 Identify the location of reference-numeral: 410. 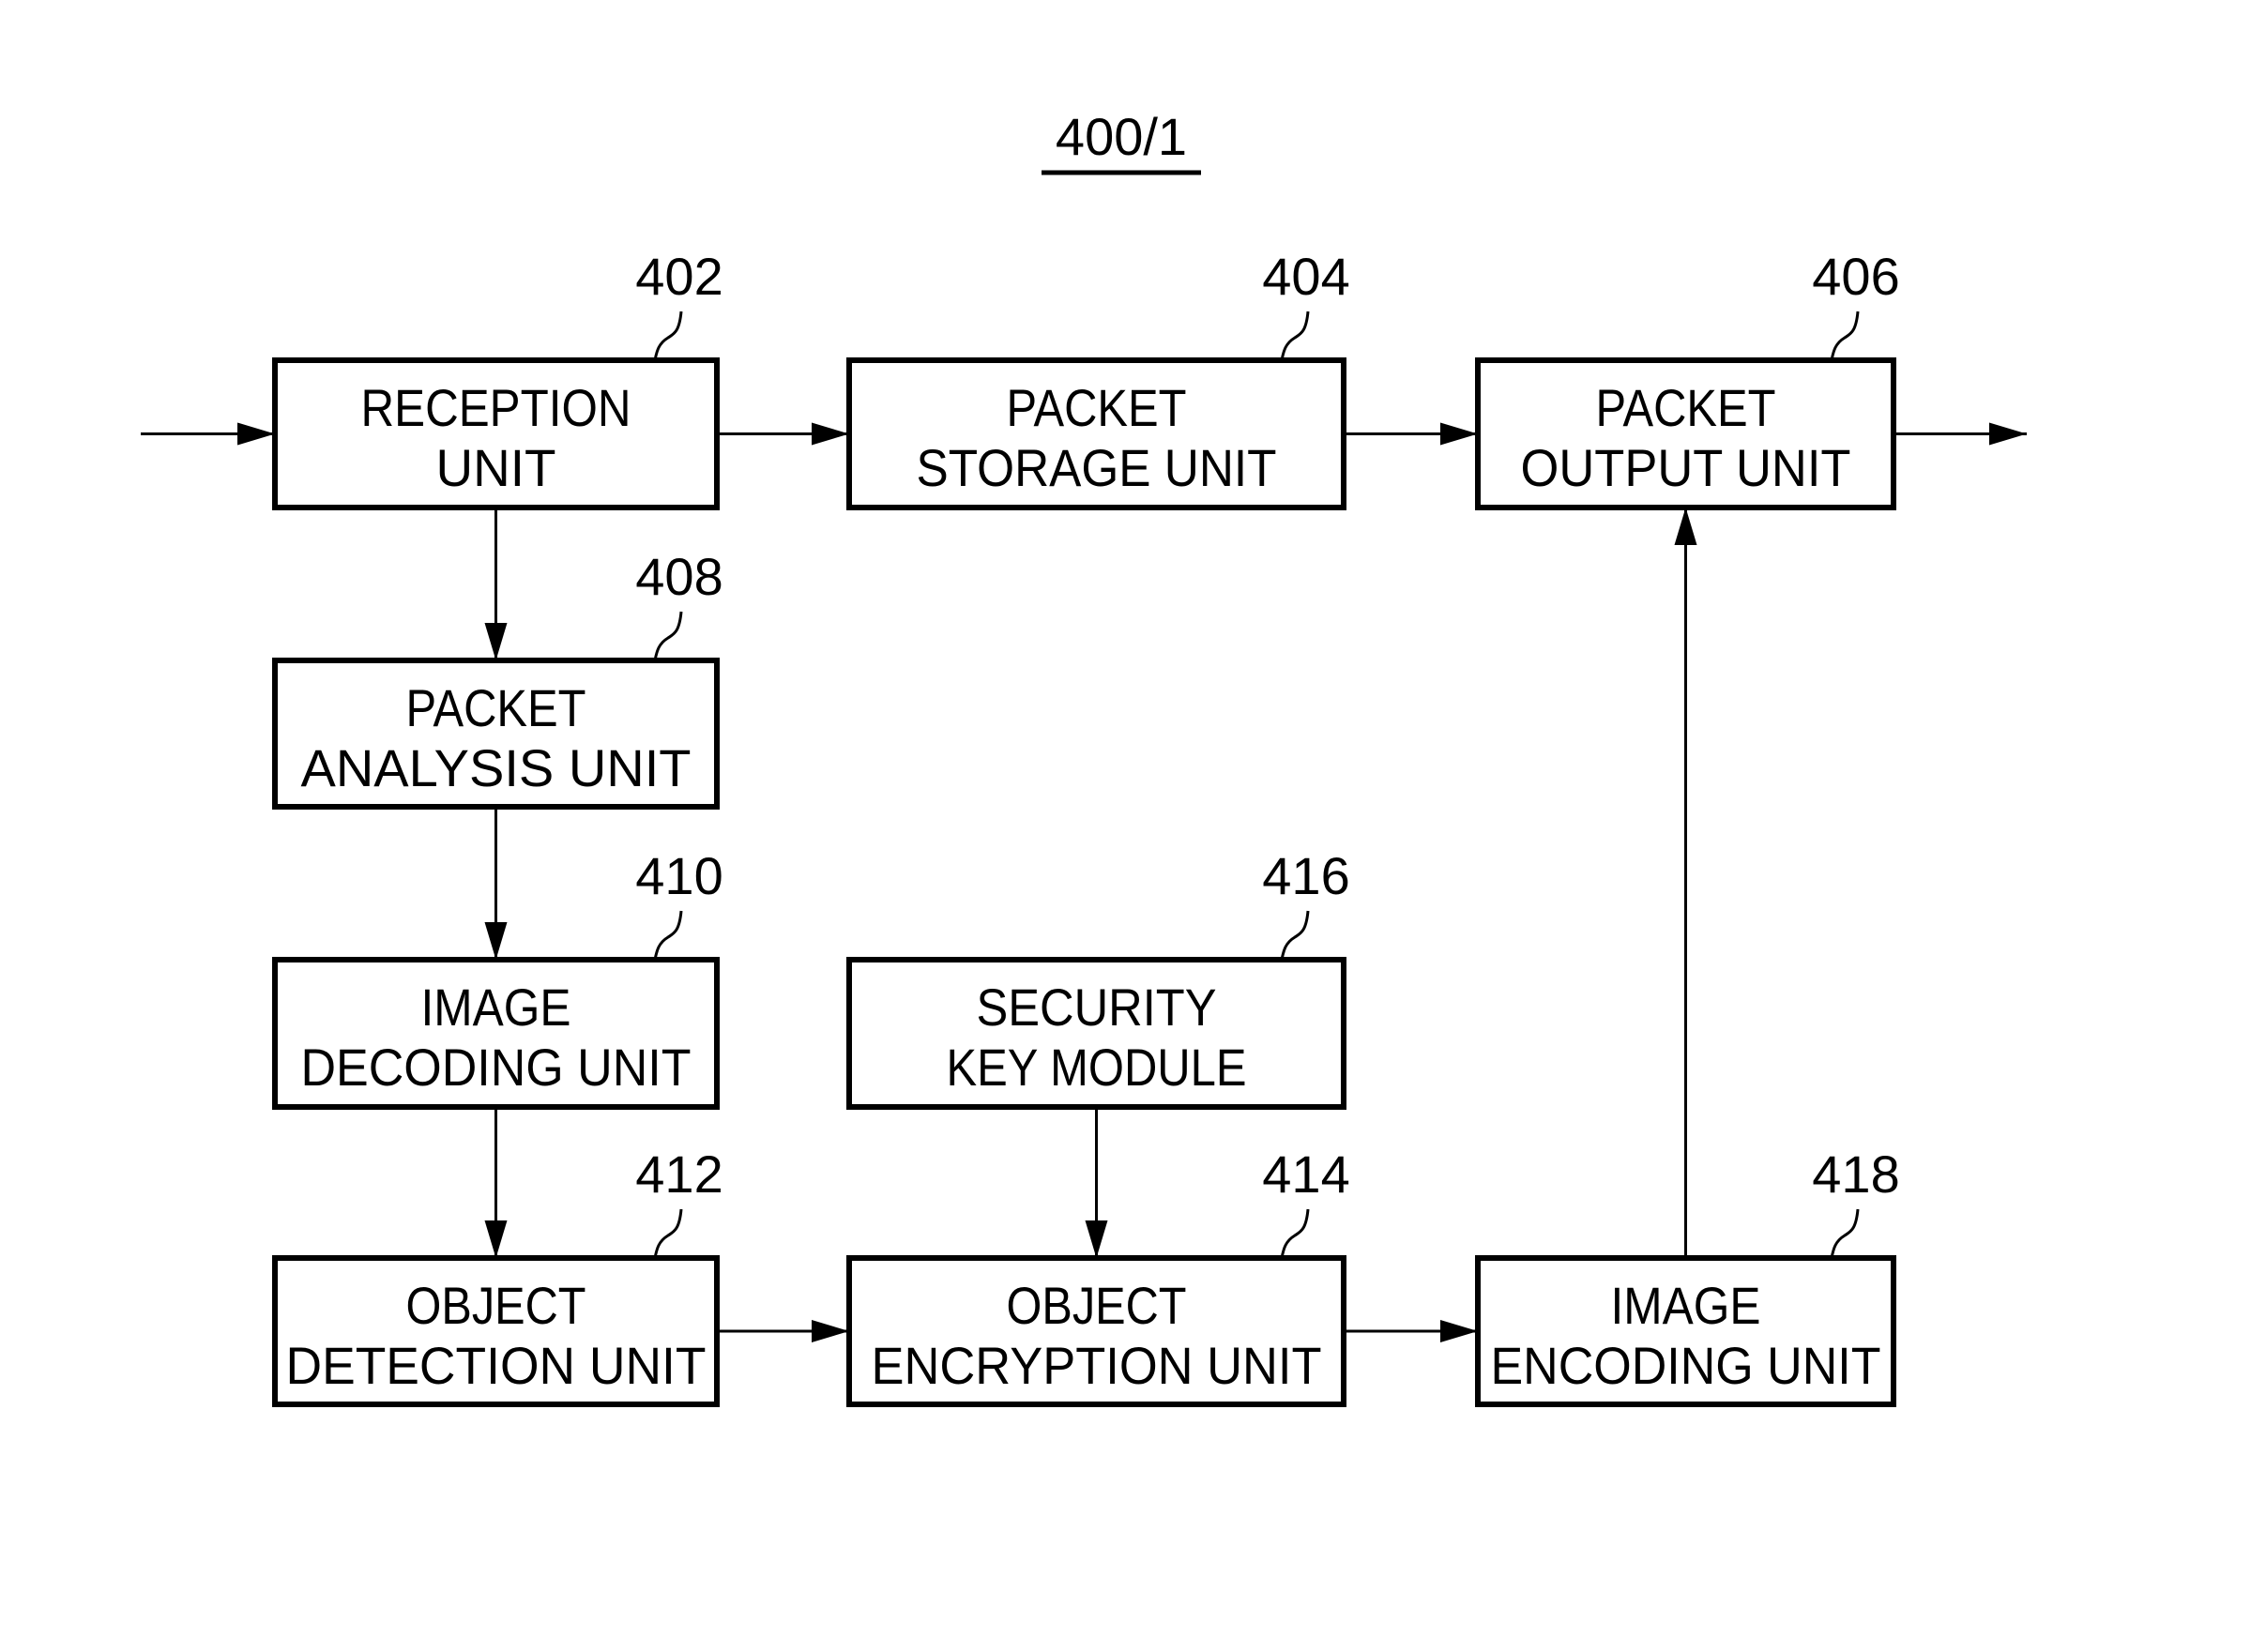
(678, 875).